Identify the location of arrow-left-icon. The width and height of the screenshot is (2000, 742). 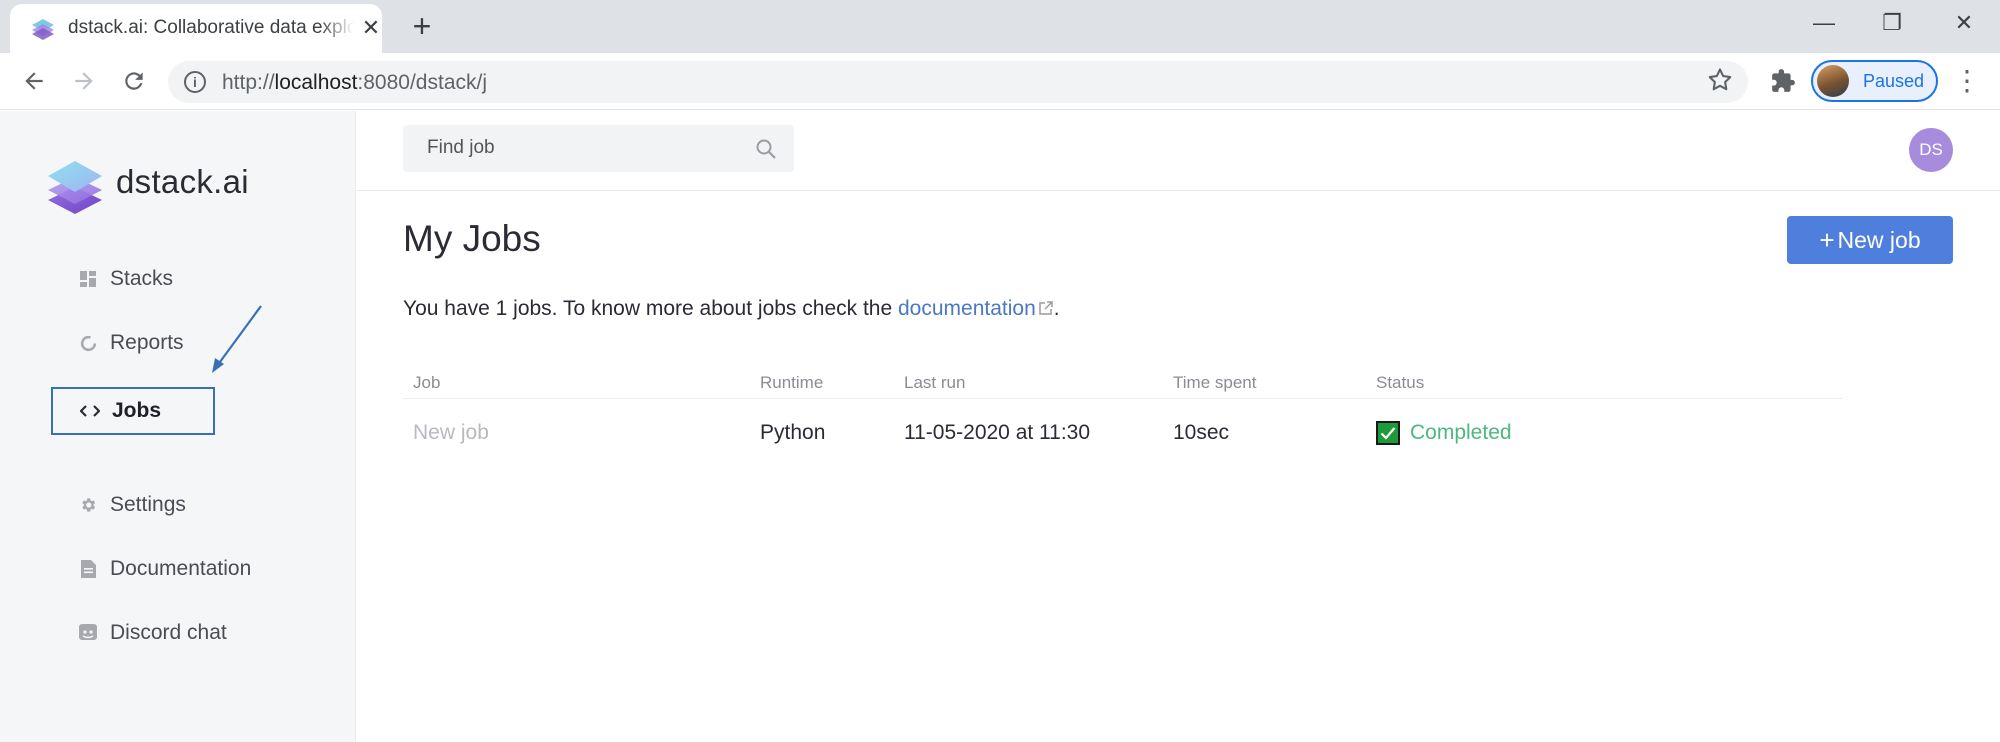
(34, 81).